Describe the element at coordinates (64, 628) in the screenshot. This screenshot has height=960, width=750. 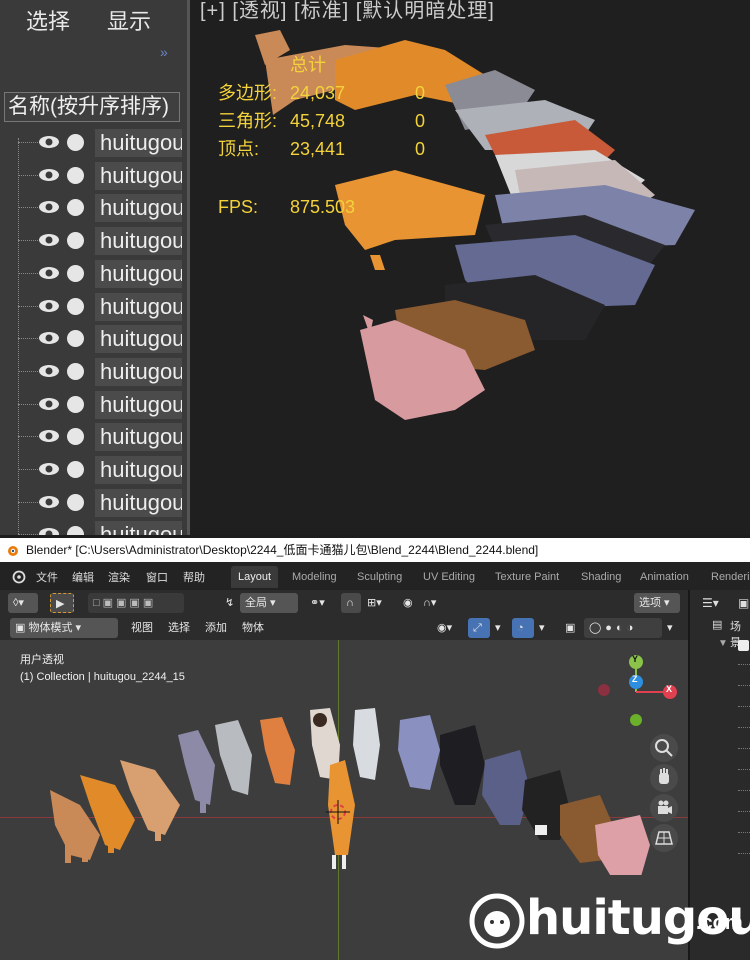
I see `object-mode-dropdown: ▣ 物体模式 ▾` at that location.